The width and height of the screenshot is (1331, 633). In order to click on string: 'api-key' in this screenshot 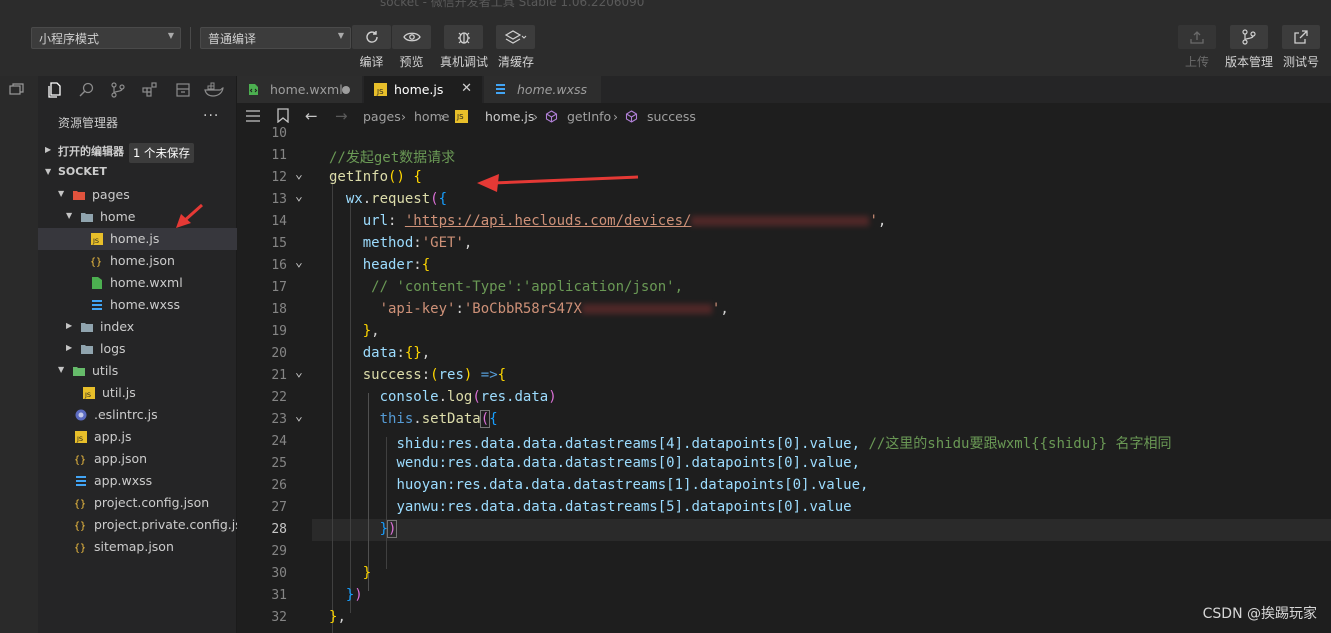, I will do `click(417, 309)`.